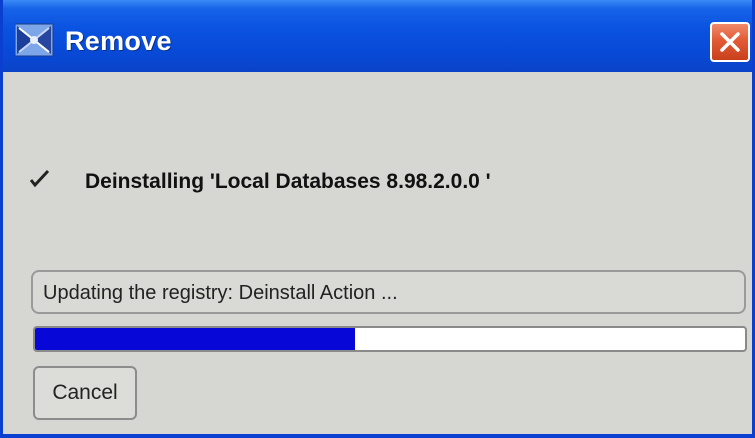 This screenshot has height=438, width=755. I want to click on progress-bar, so click(390, 339).